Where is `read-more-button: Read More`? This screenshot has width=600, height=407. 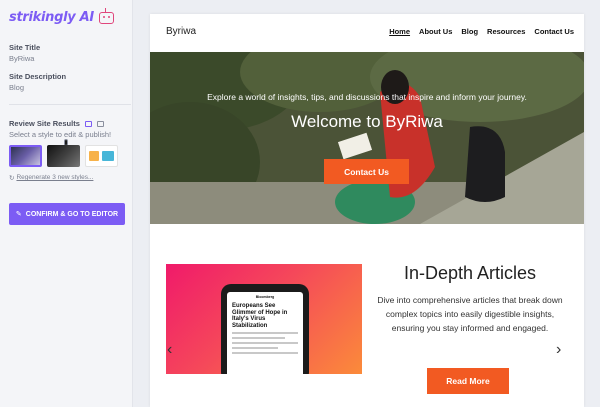 read-more-button: Read More is located at coordinates (468, 381).